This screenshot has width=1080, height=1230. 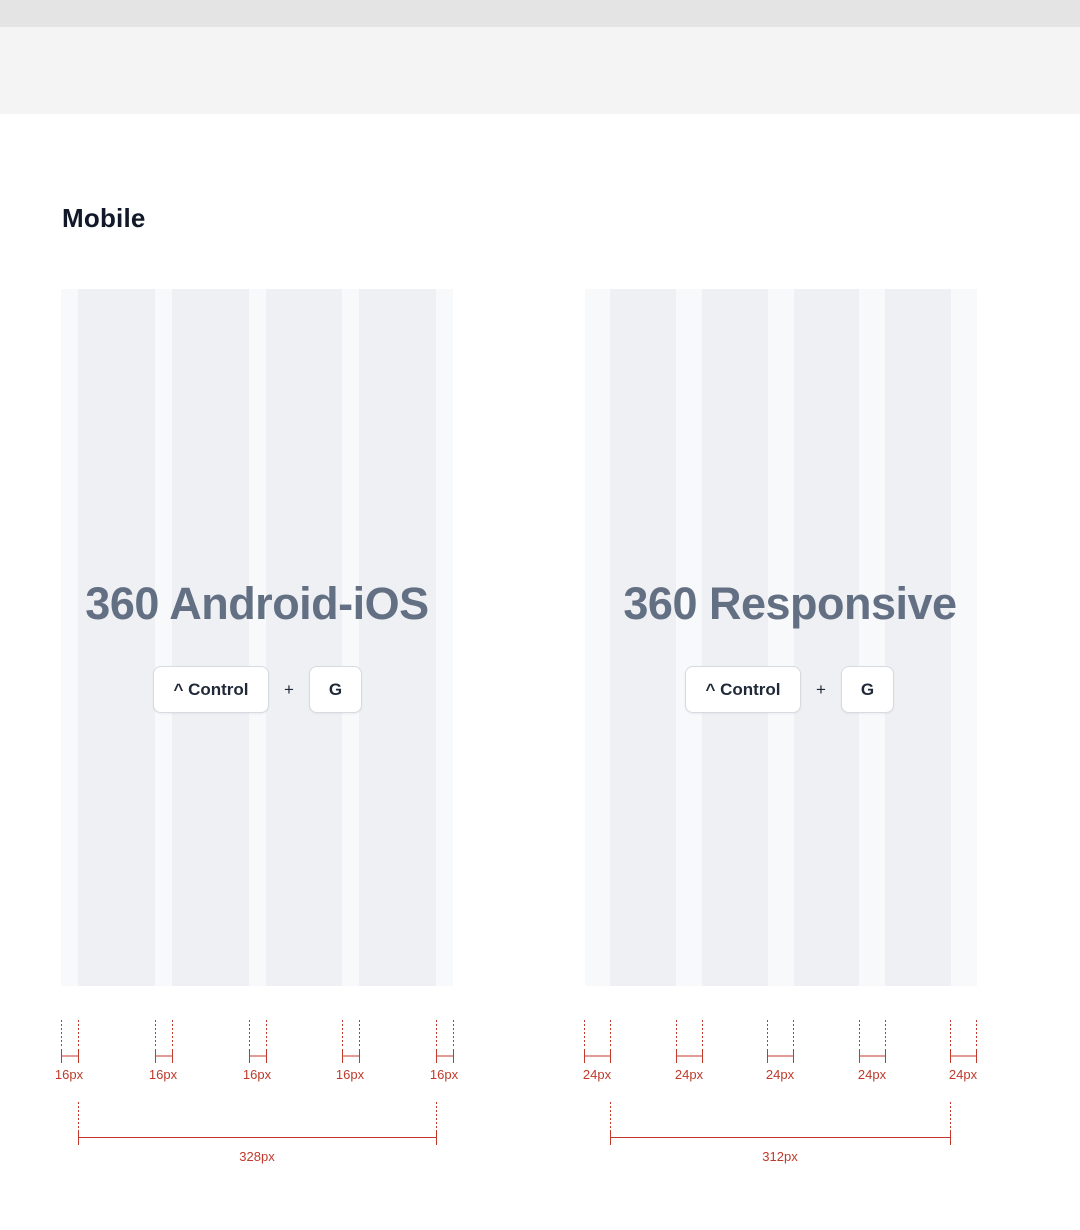 I want to click on content-width-label: 328px, so click(x=257, y=1156).